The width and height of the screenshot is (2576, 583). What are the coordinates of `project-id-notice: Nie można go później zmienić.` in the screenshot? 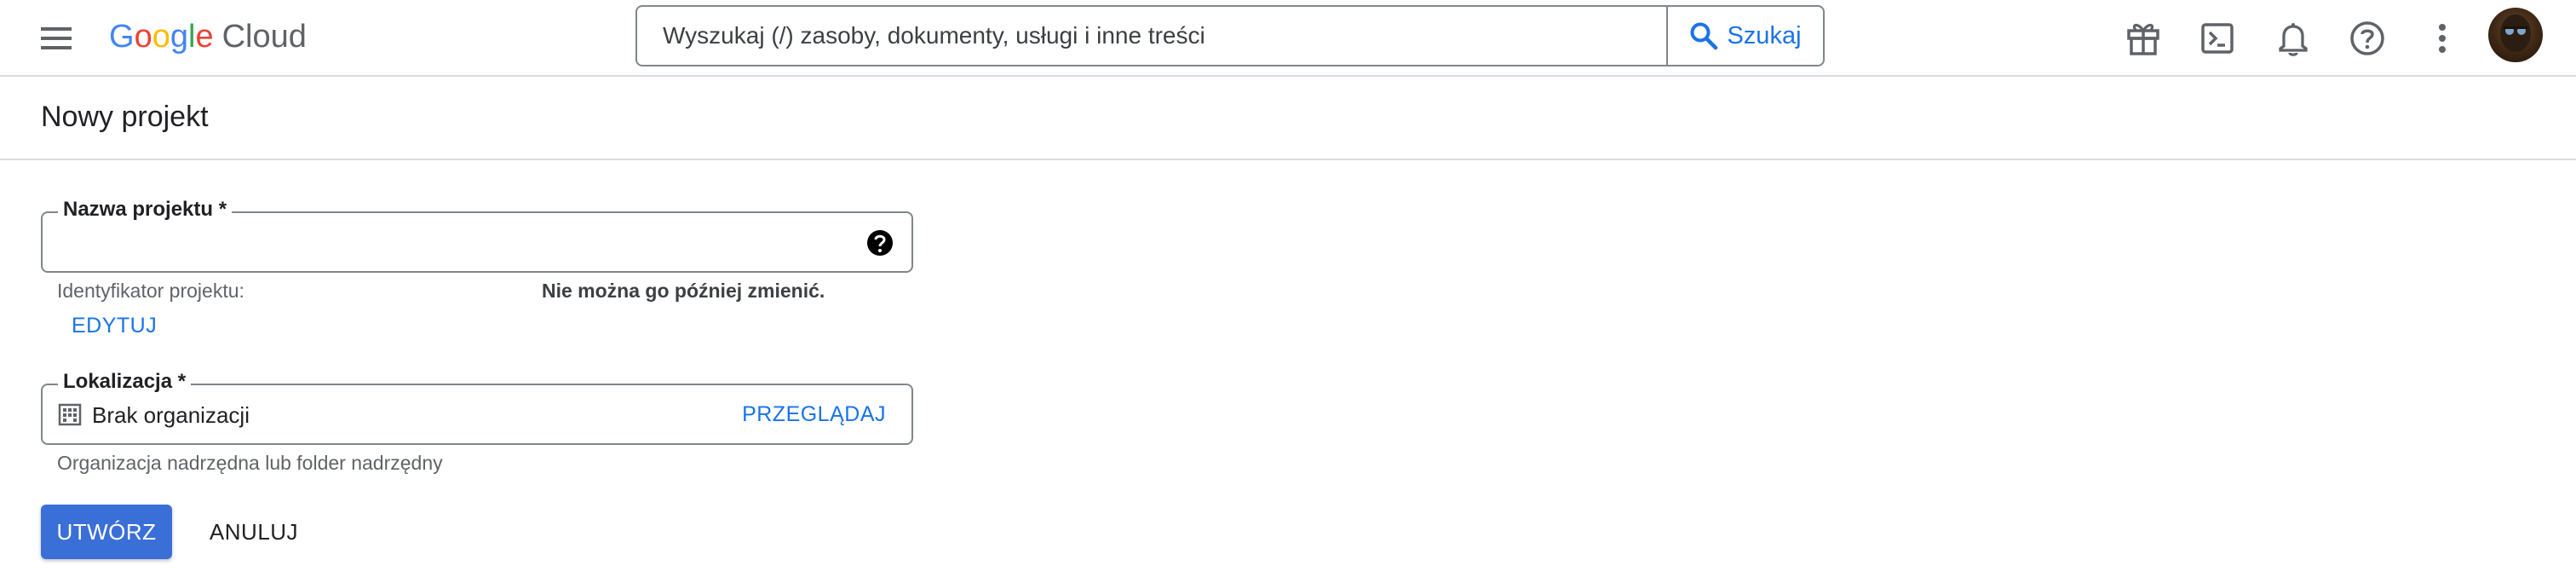 It's located at (684, 291).